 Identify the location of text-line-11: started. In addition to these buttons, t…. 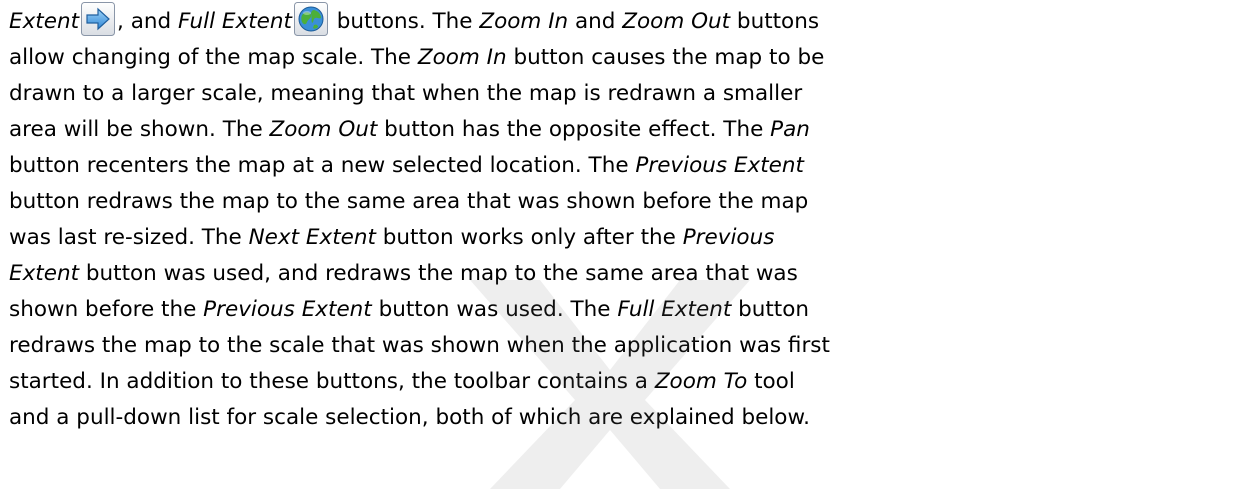
(402, 381).